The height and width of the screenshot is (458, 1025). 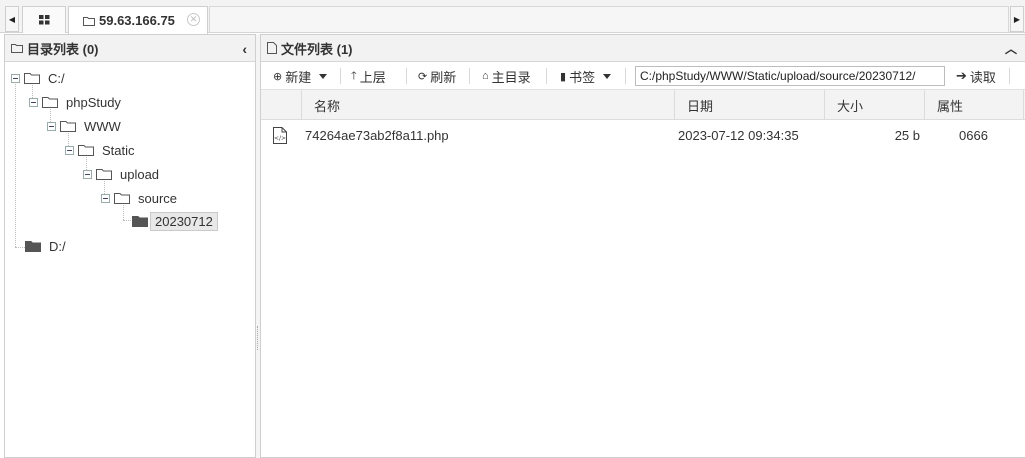 What do you see at coordinates (63, 49) in the screenshot?
I see `directory-panel-title: 目录列表 (0)` at bounding box center [63, 49].